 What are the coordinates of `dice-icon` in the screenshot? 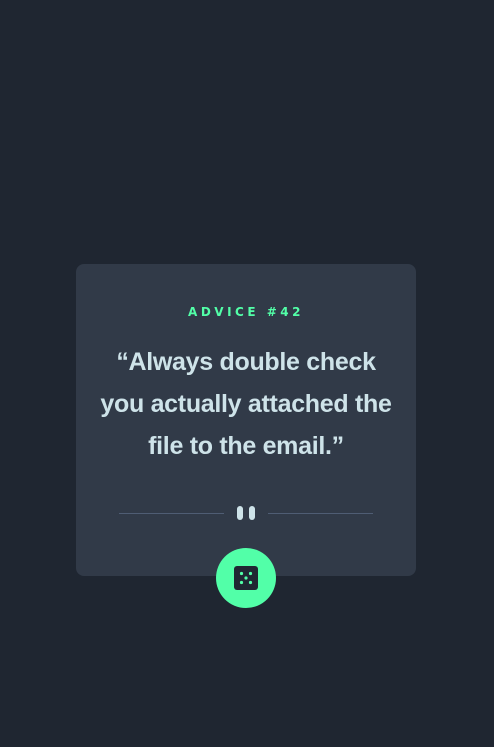 It's located at (246, 578).